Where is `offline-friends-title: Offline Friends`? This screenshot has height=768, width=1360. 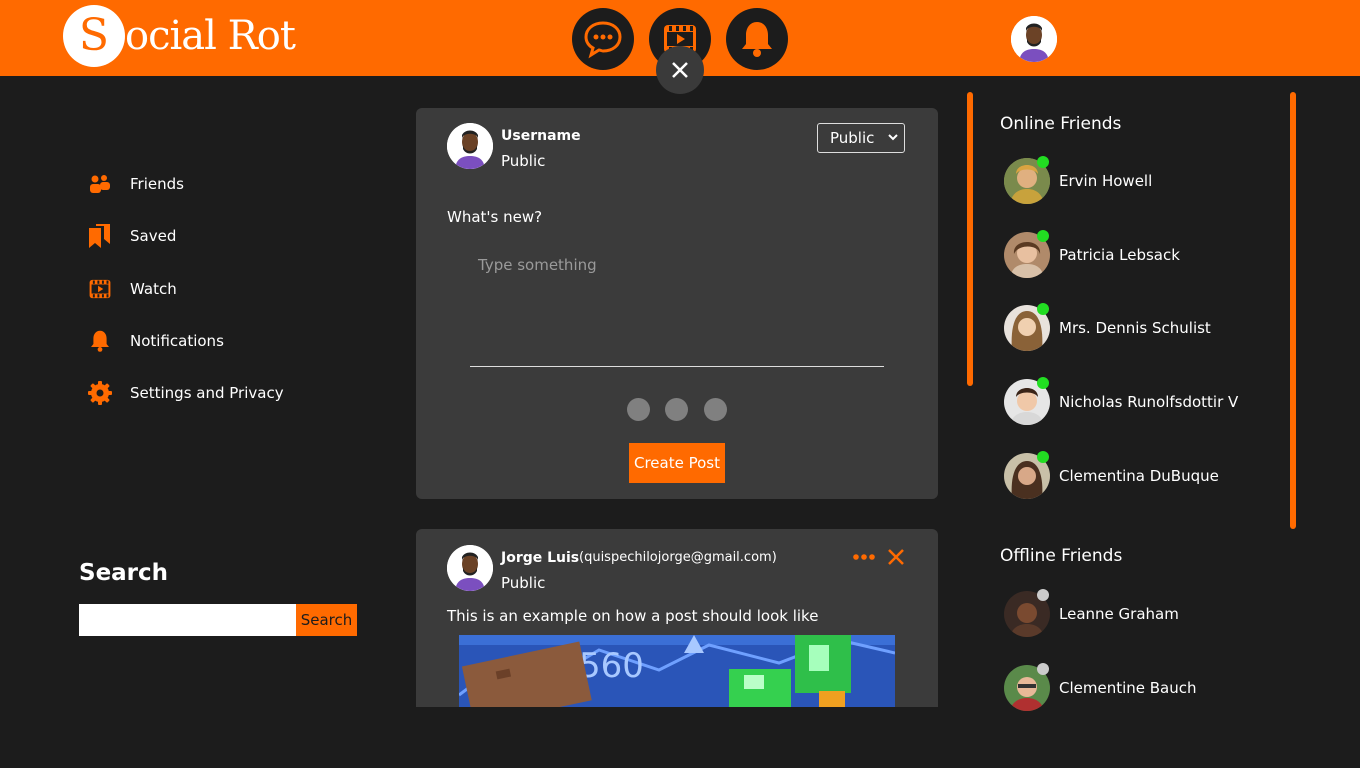
offline-friends-title: Offline Friends is located at coordinates (1061, 556).